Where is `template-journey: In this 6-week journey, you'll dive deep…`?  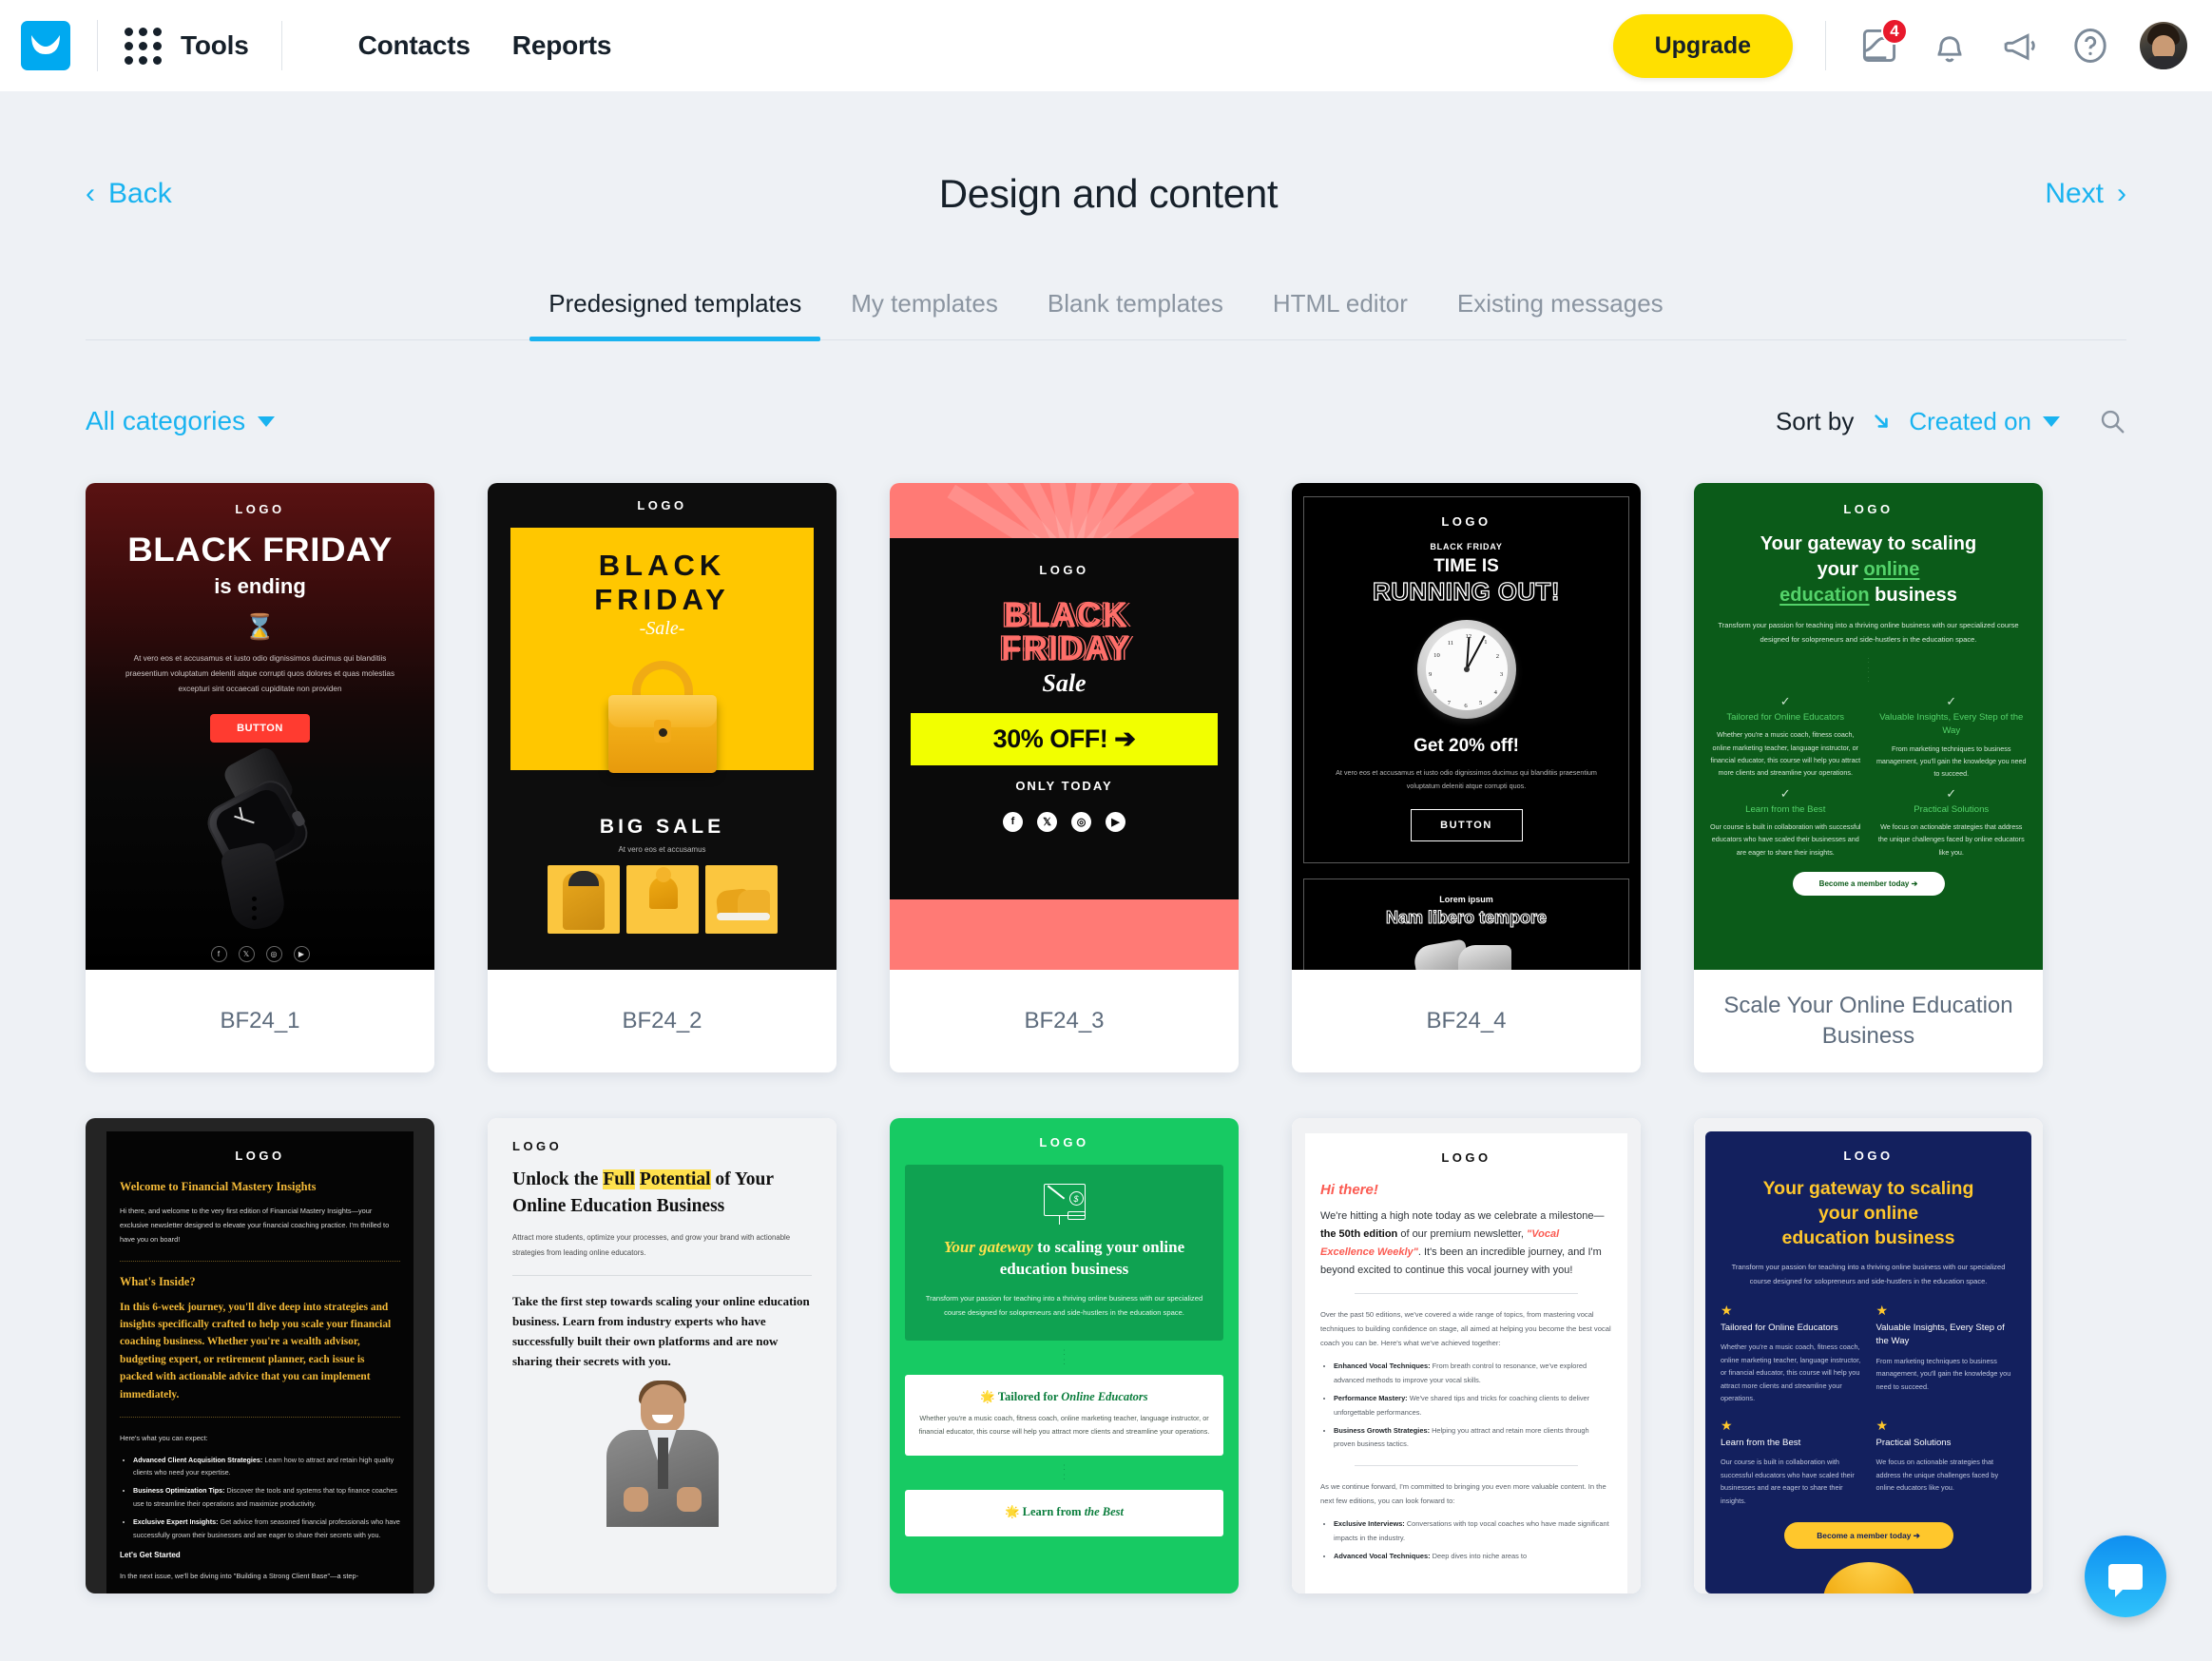
template-journey: In this 6-week journey, you'll dive deep… is located at coordinates (256, 1350).